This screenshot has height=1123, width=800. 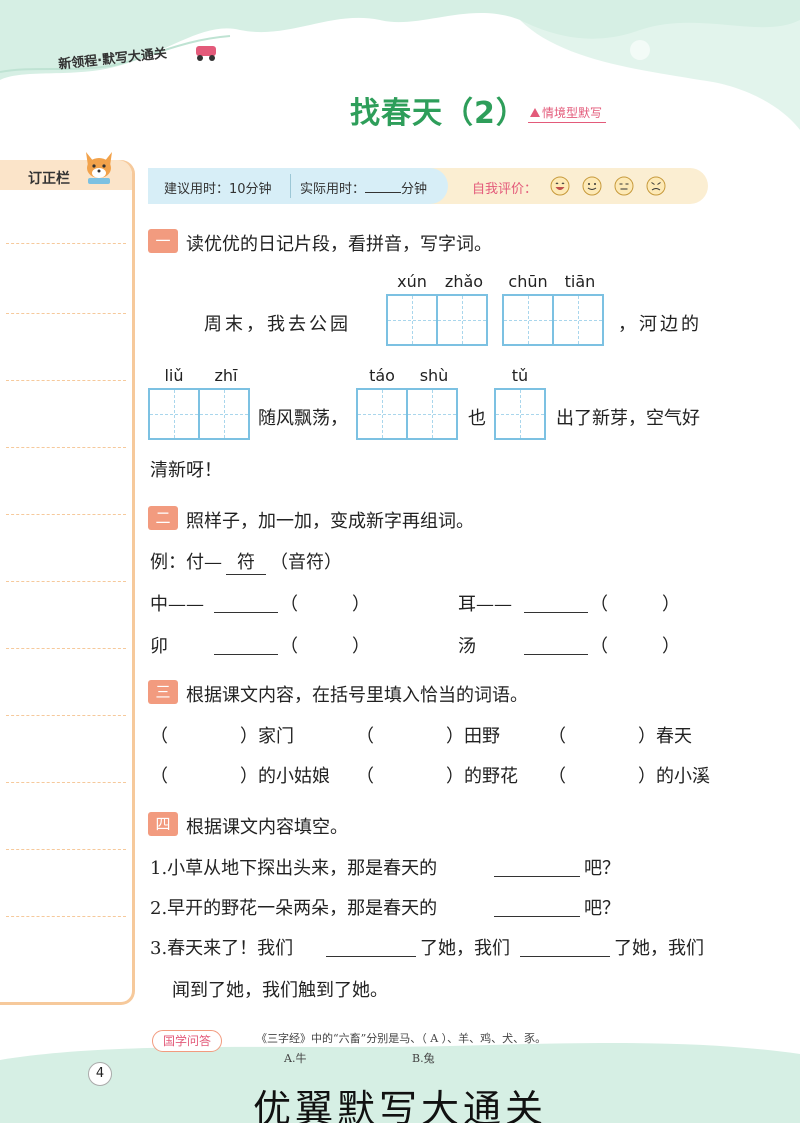 What do you see at coordinates (400, 65) in the screenshot?
I see `header-wave-background` at bounding box center [400, 65].